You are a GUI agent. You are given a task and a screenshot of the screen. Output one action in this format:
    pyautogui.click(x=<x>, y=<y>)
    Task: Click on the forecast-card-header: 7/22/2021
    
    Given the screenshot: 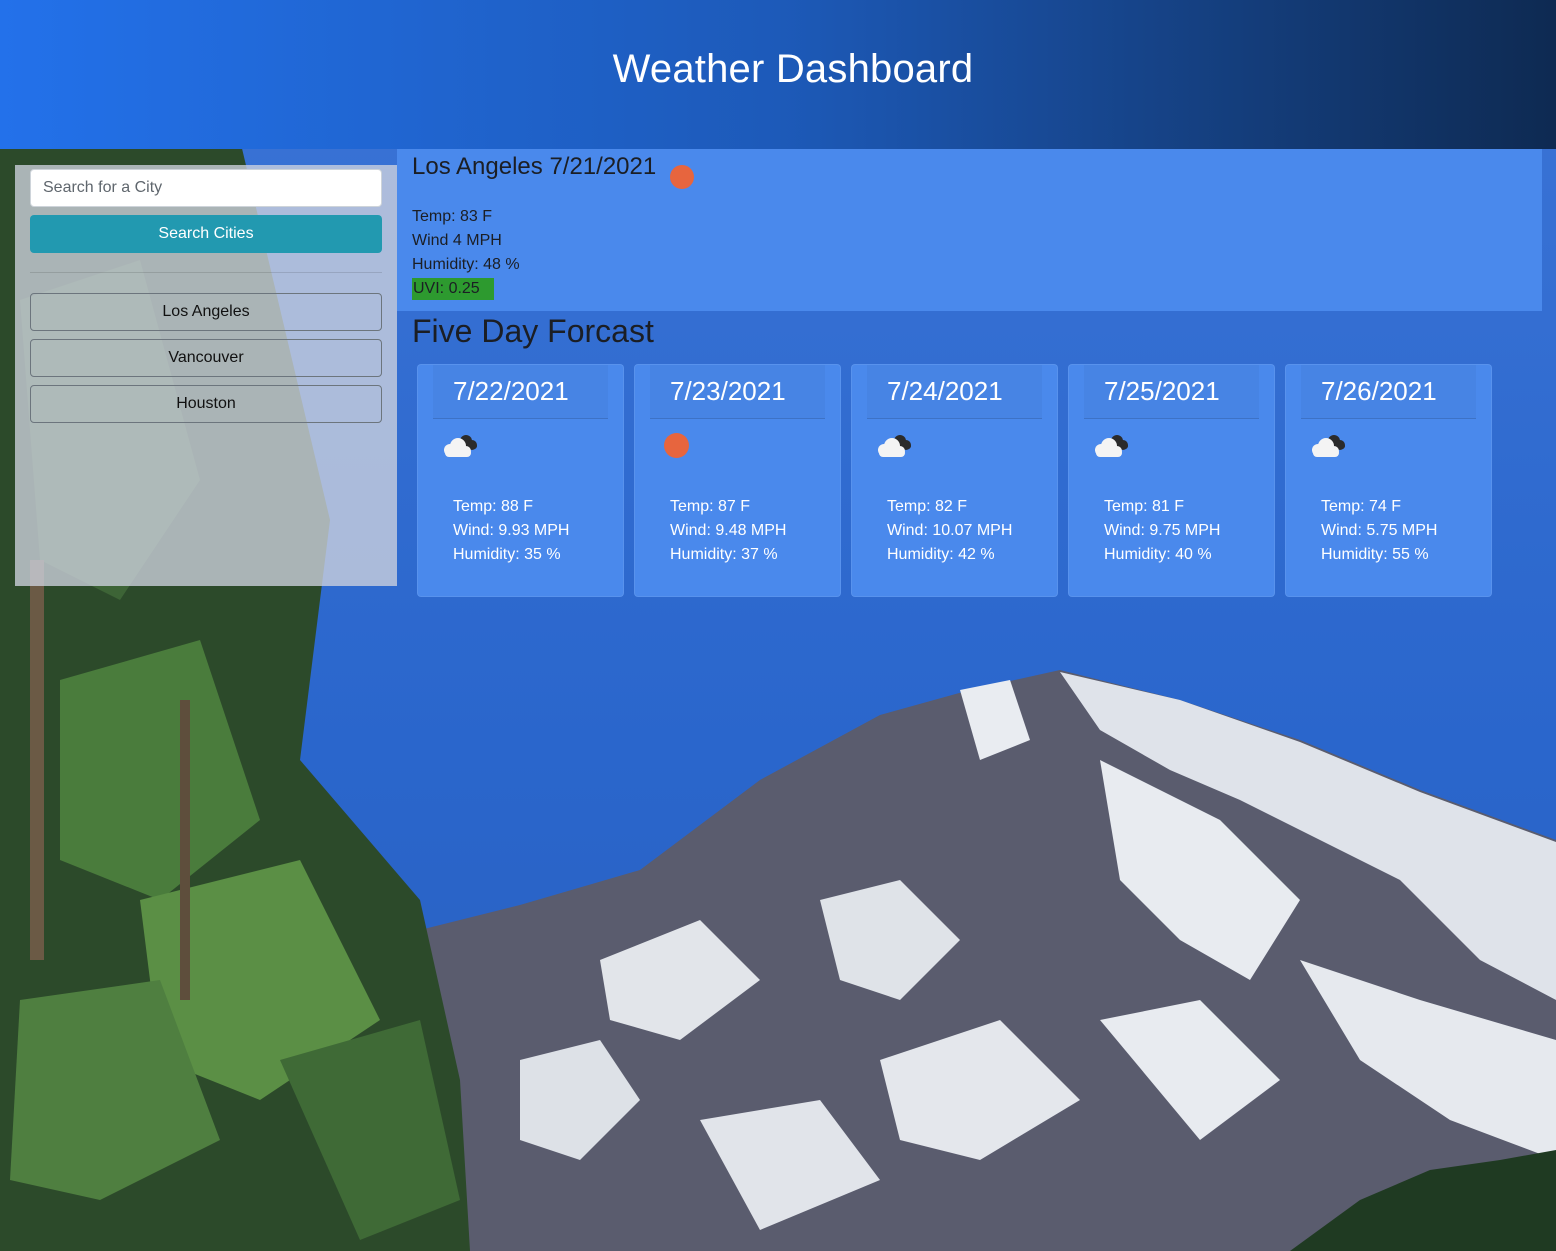 What is the action you would take?
    pyautogui.click(x=520, y=392)
    